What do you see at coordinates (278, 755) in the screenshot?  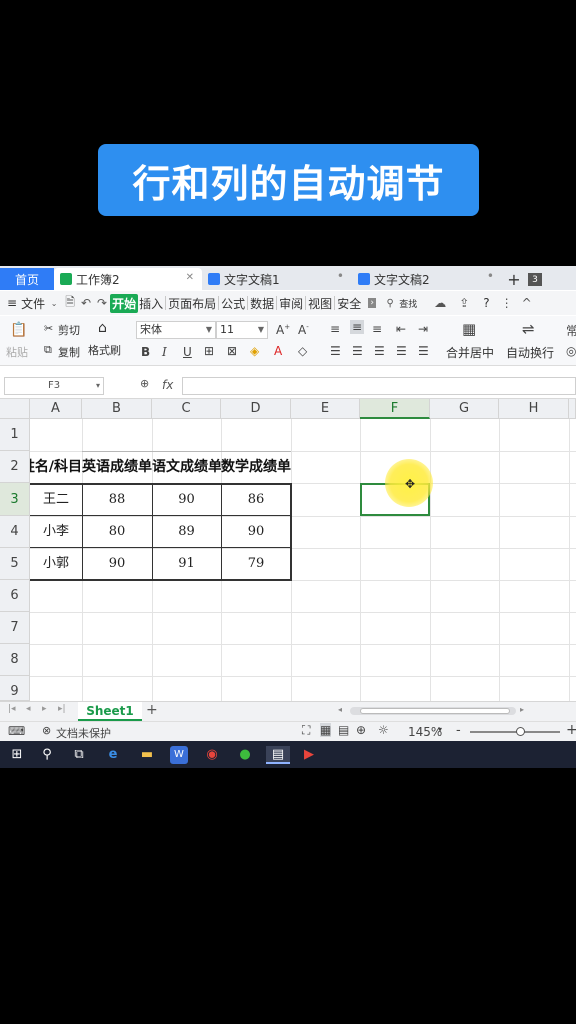 I see `wps-spreadsheet-icon: ▤` at bounding box center [278, 755].